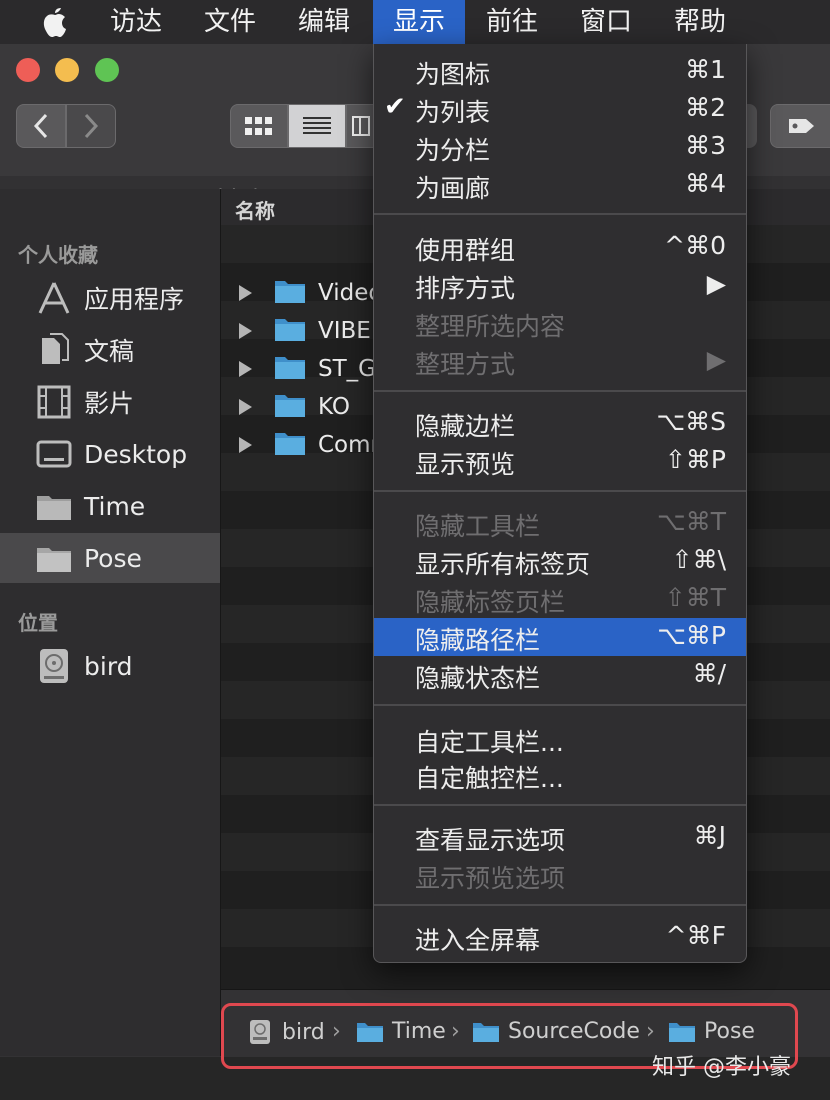 The width and height of the screenshot is (830, 1100). Describe the element at coordinates (110, 298) in the screenshot. I see `sidebar-item-applications: 应用程序` at that location.